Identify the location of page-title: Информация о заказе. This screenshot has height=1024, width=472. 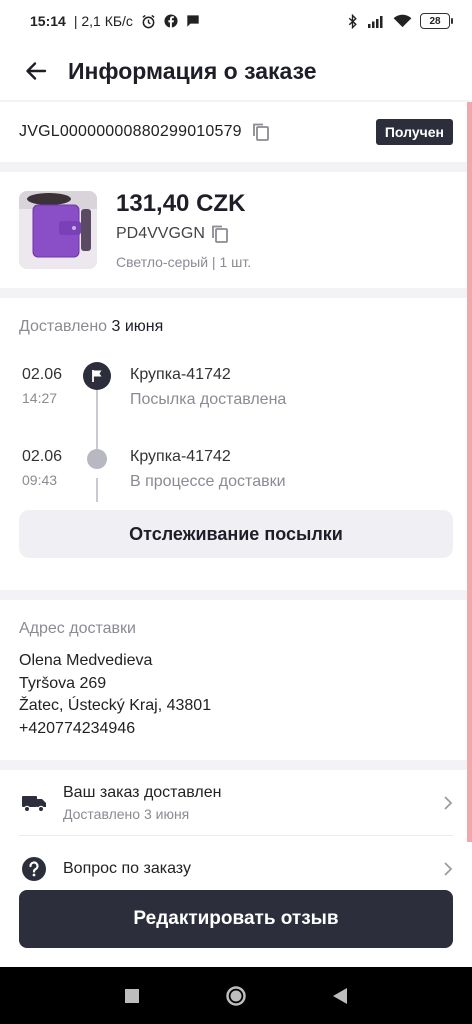
(192, 70).